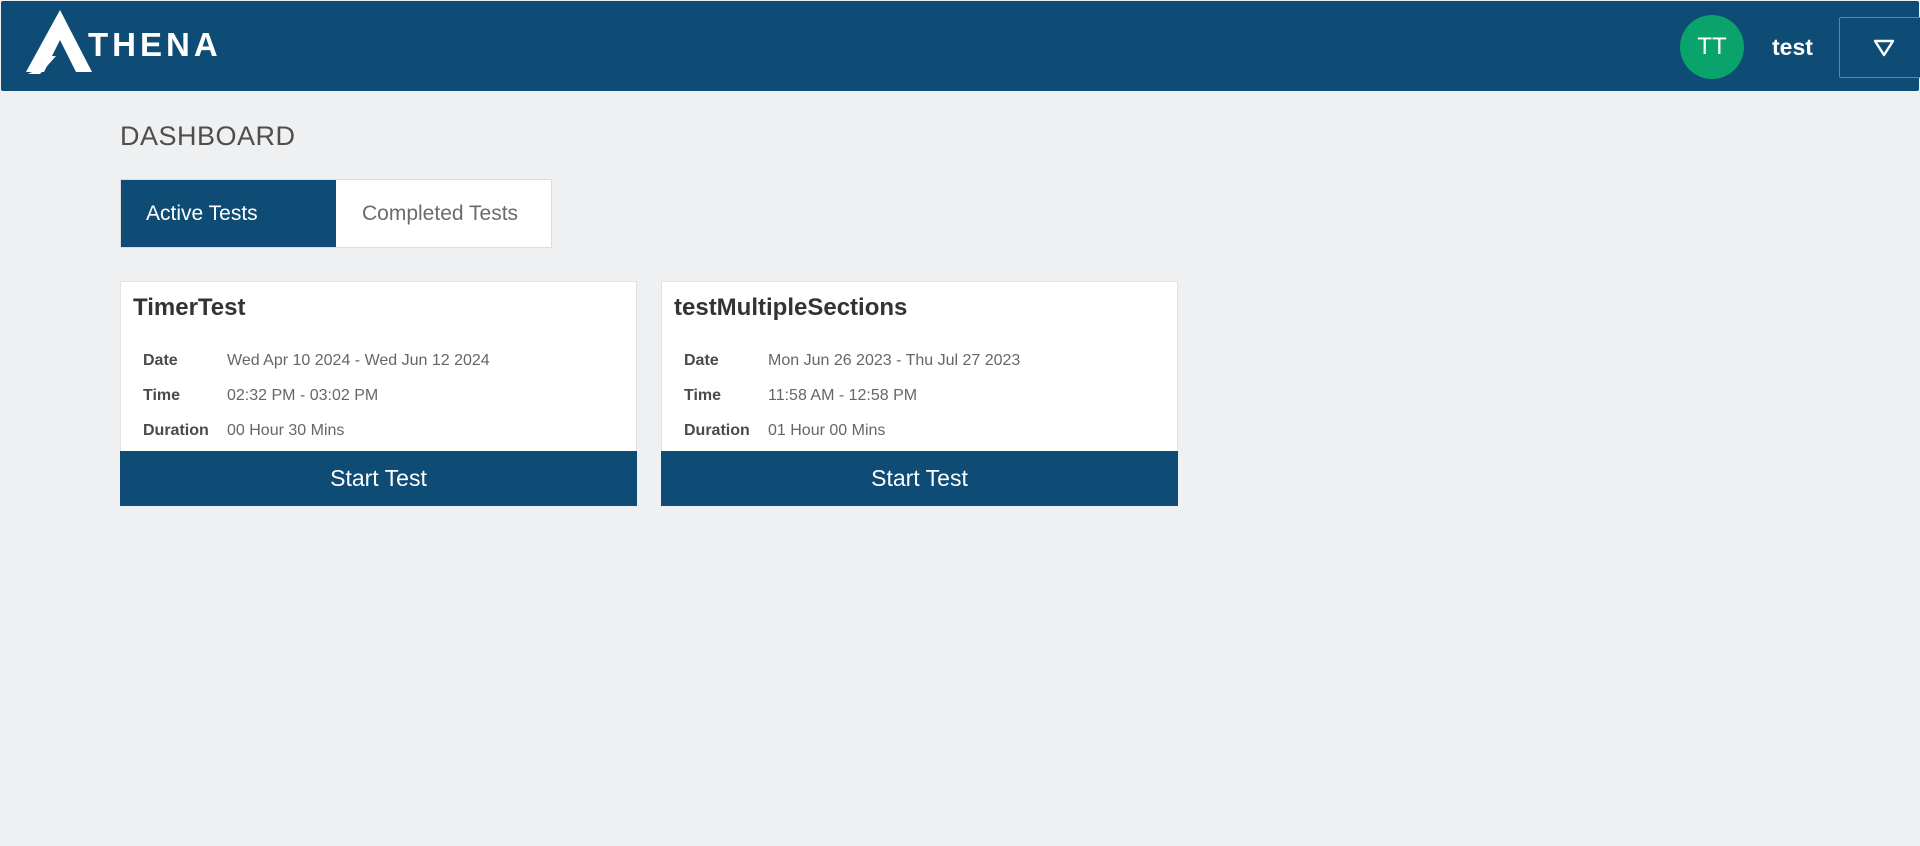 The width and height of the screenshot is (1920, 846). I want to click on date-value: Mon Jun 26 2023 - Thu Jul 27 2023, so click(894, 360).